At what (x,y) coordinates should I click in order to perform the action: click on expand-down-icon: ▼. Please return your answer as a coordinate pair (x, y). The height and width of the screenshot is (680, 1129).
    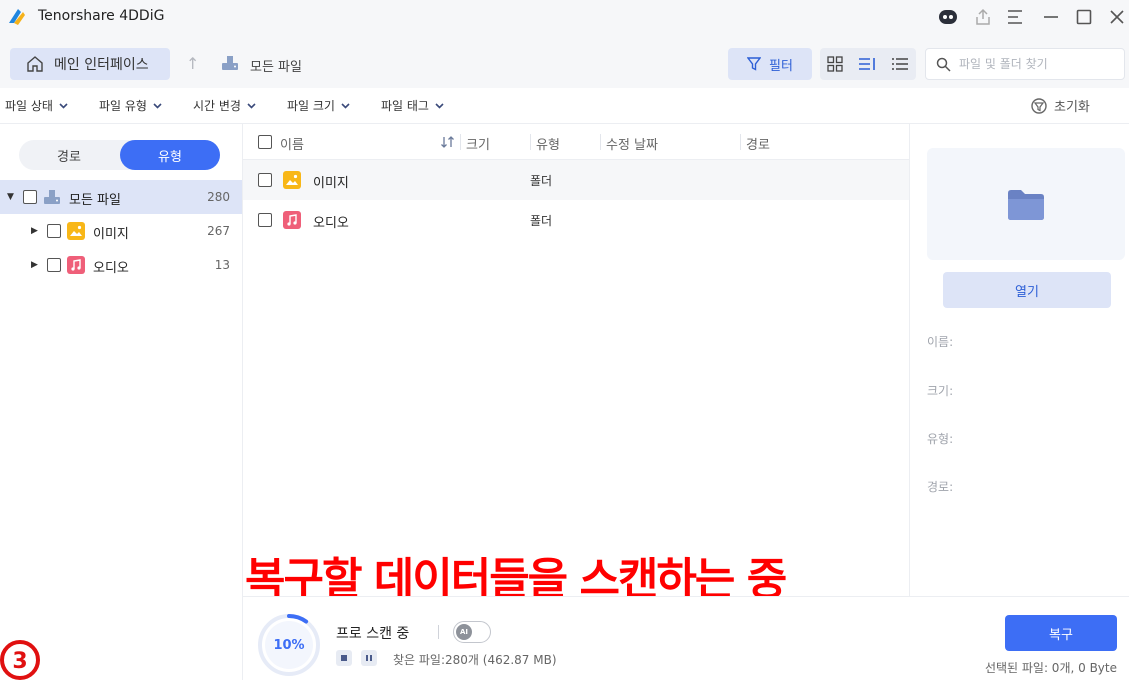
    Looking at the image, I should click on (10, 197).